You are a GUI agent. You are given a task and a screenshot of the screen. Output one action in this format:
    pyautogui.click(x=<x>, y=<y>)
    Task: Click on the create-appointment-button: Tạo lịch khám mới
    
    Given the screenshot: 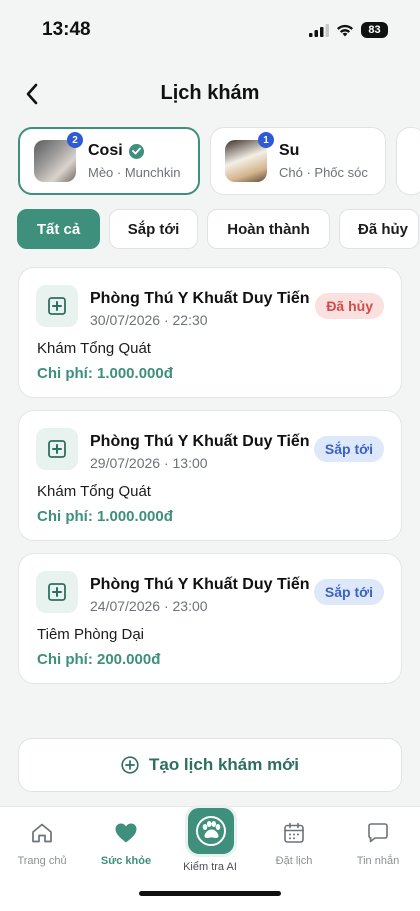 What is the action you would take?
    pyautogui.click(x=210, y=765)
    